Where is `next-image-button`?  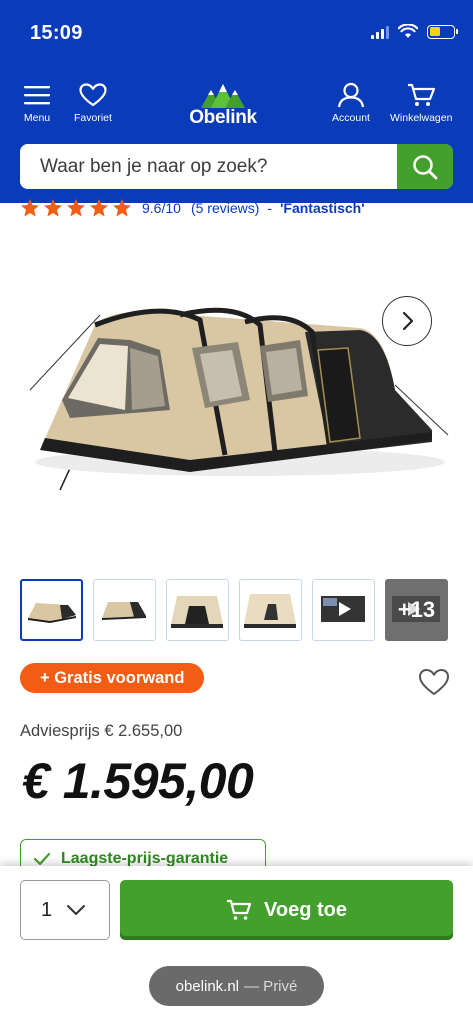 next-image-button is located at coordinates (407, 321).